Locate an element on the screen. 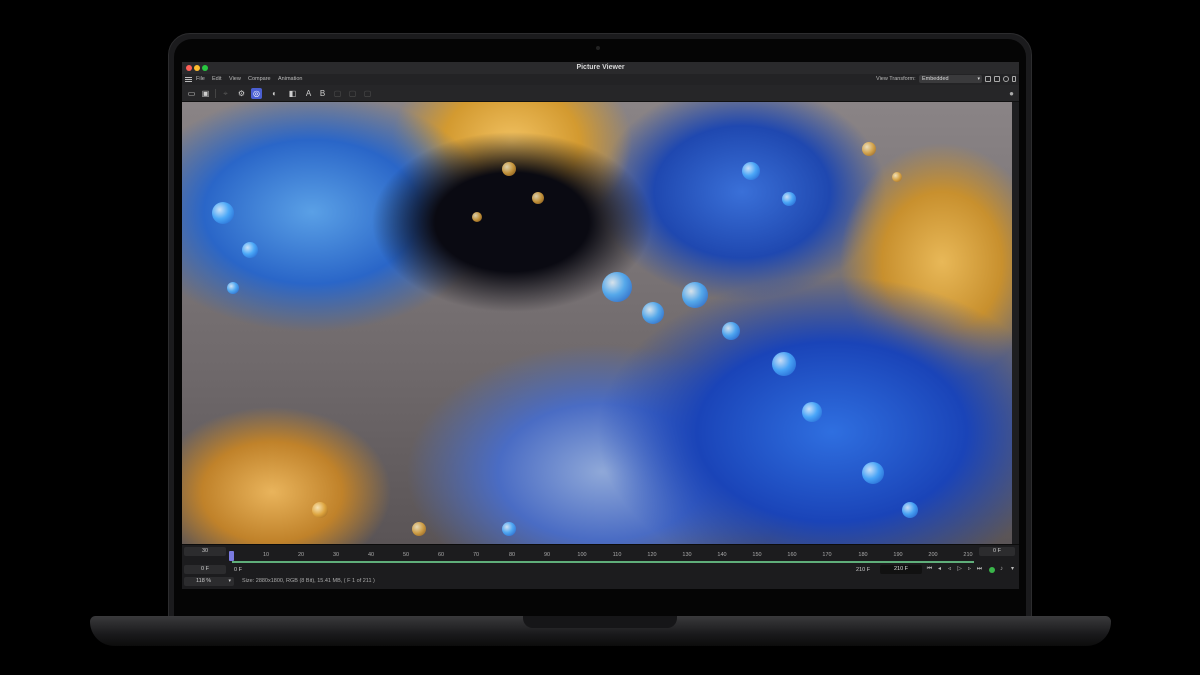  options-chevron-icon: ▾ is located at coordinates (1012, 569).